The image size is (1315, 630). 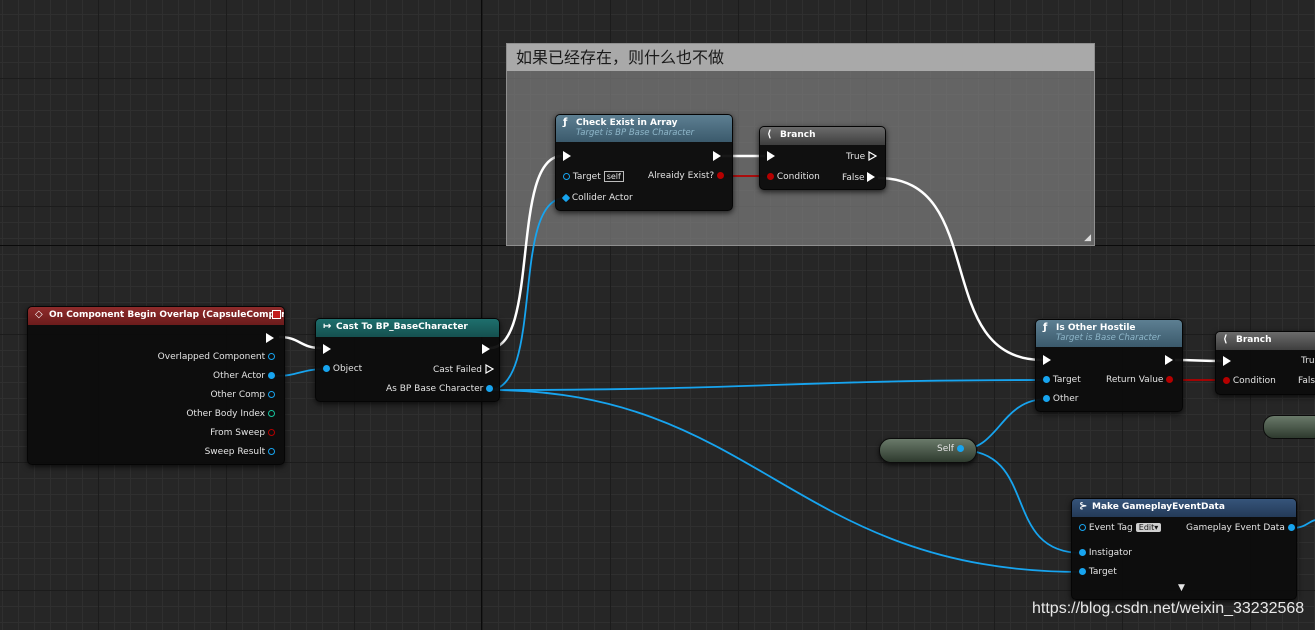 I want to click on cast-arrow-icon: ↦, so click(x=327, y=326).